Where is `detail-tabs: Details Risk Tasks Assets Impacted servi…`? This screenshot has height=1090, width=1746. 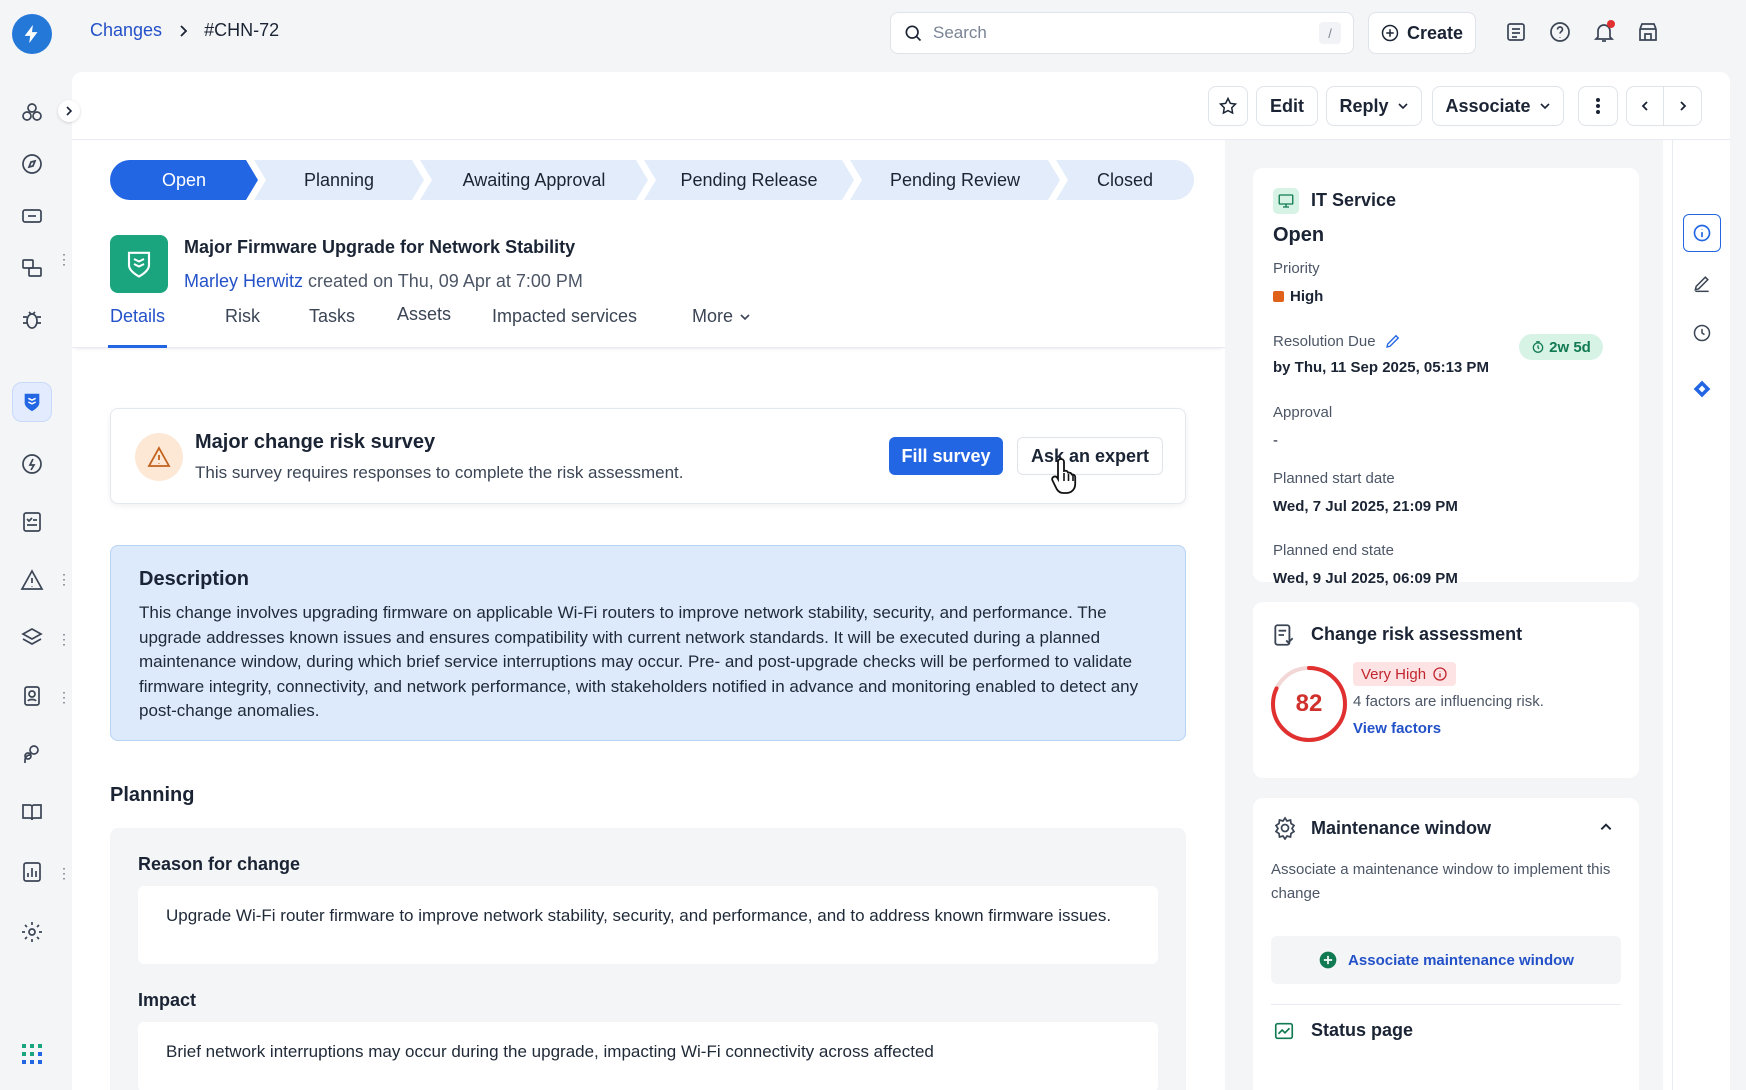
detail-tabs: Details Risk Tasks Assets Impacted servi… is located at coordinates (648, 323).